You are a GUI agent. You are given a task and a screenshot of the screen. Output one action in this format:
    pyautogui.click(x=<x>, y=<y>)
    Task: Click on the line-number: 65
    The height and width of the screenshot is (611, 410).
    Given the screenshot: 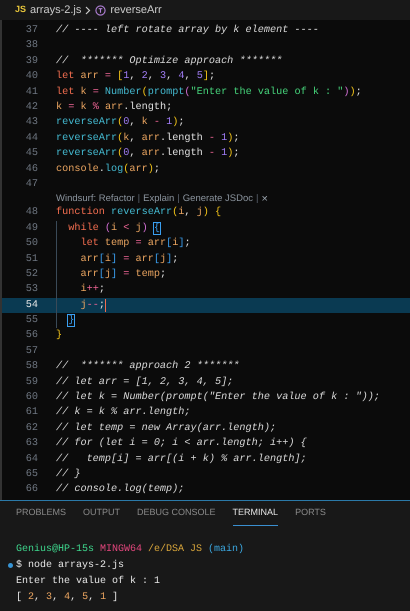 What is the action you would take?
    pyautogui.click(x=31, y=475)
    